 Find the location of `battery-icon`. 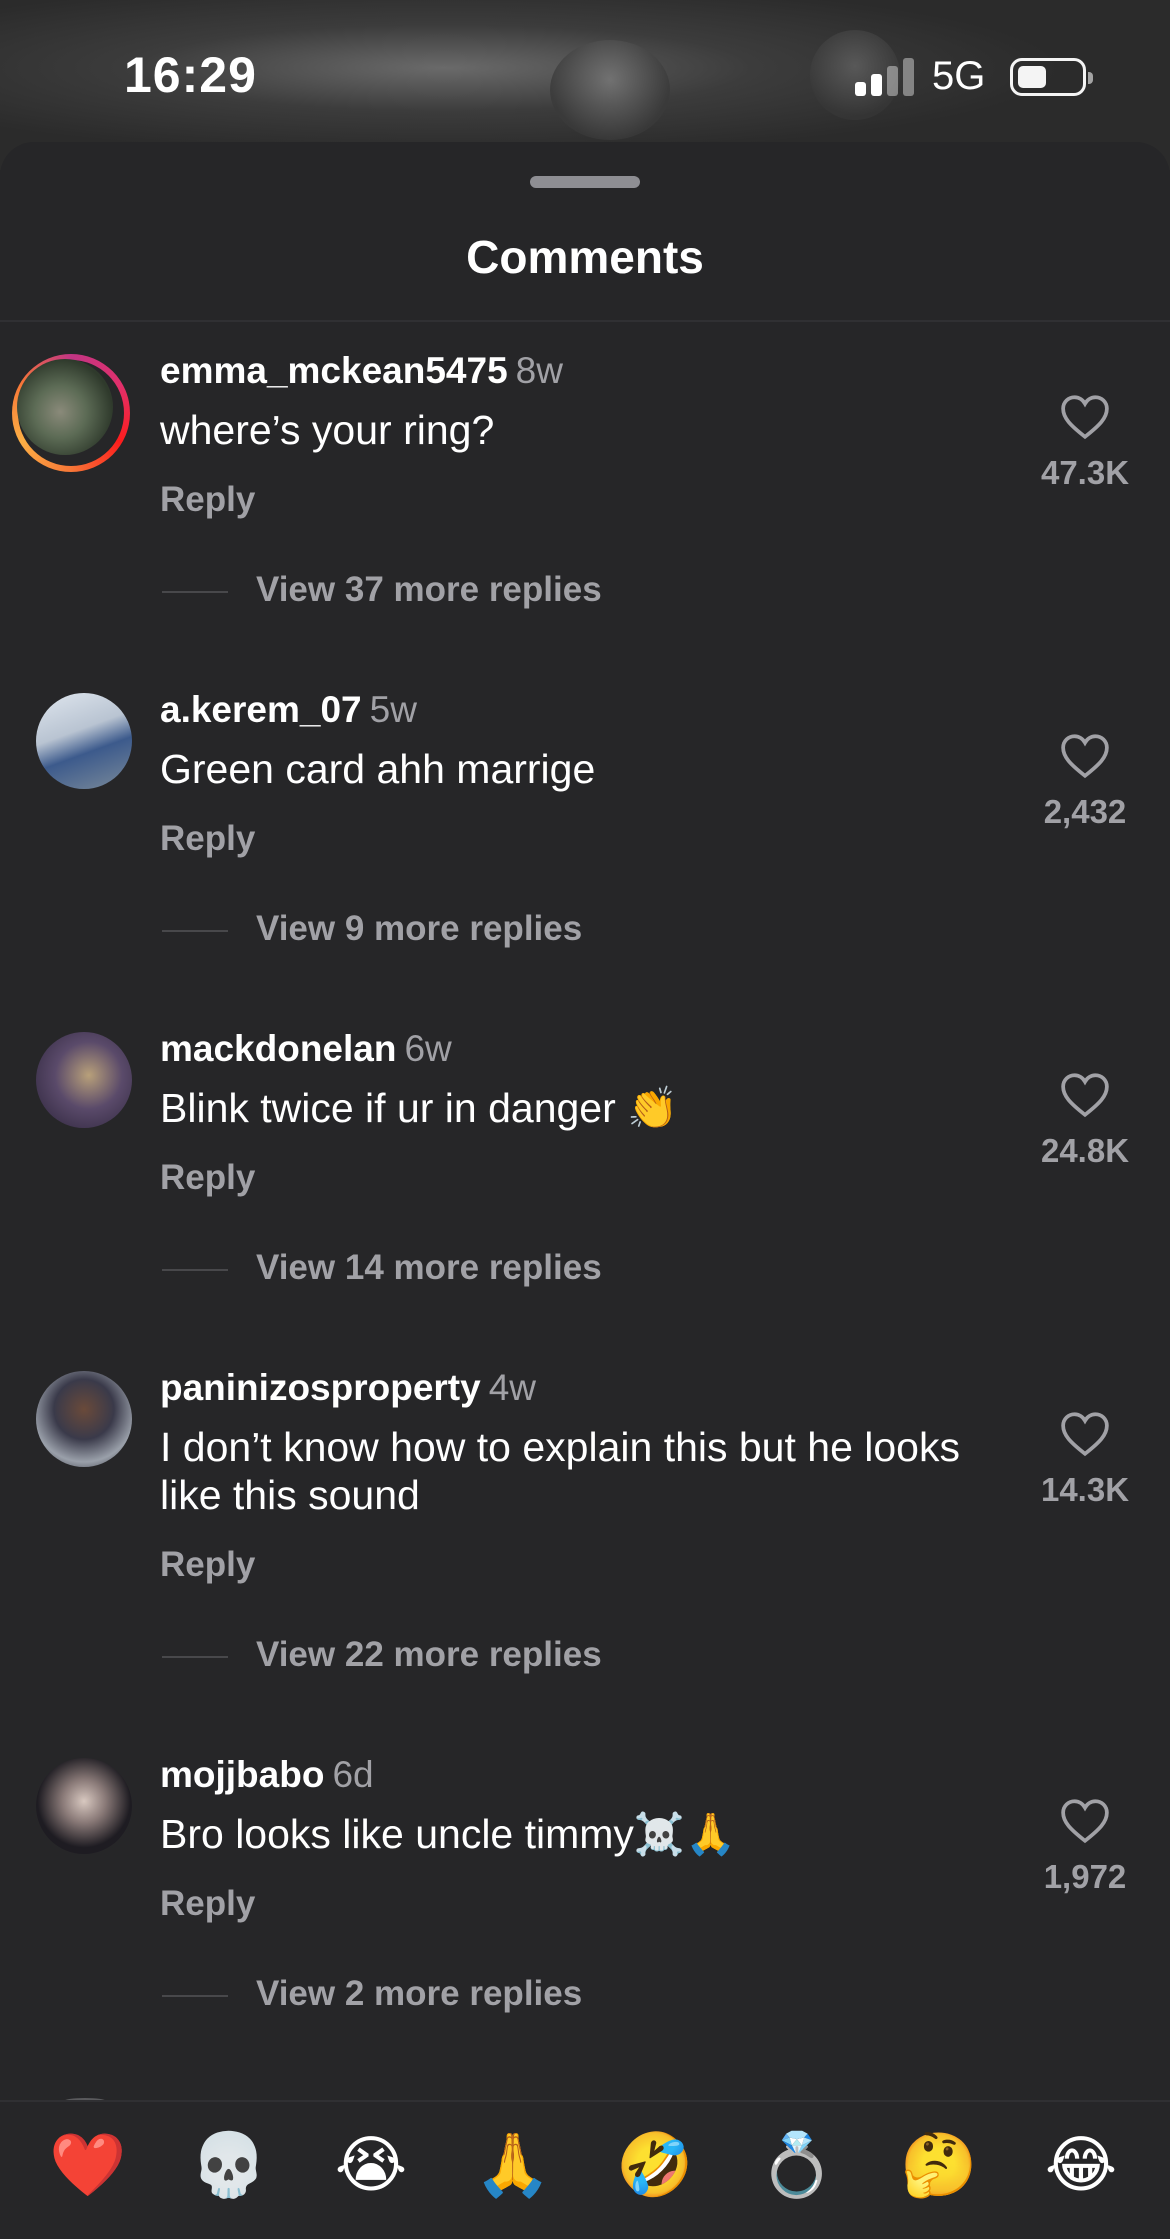

battery-icon is located at coordinates (1051, 77).